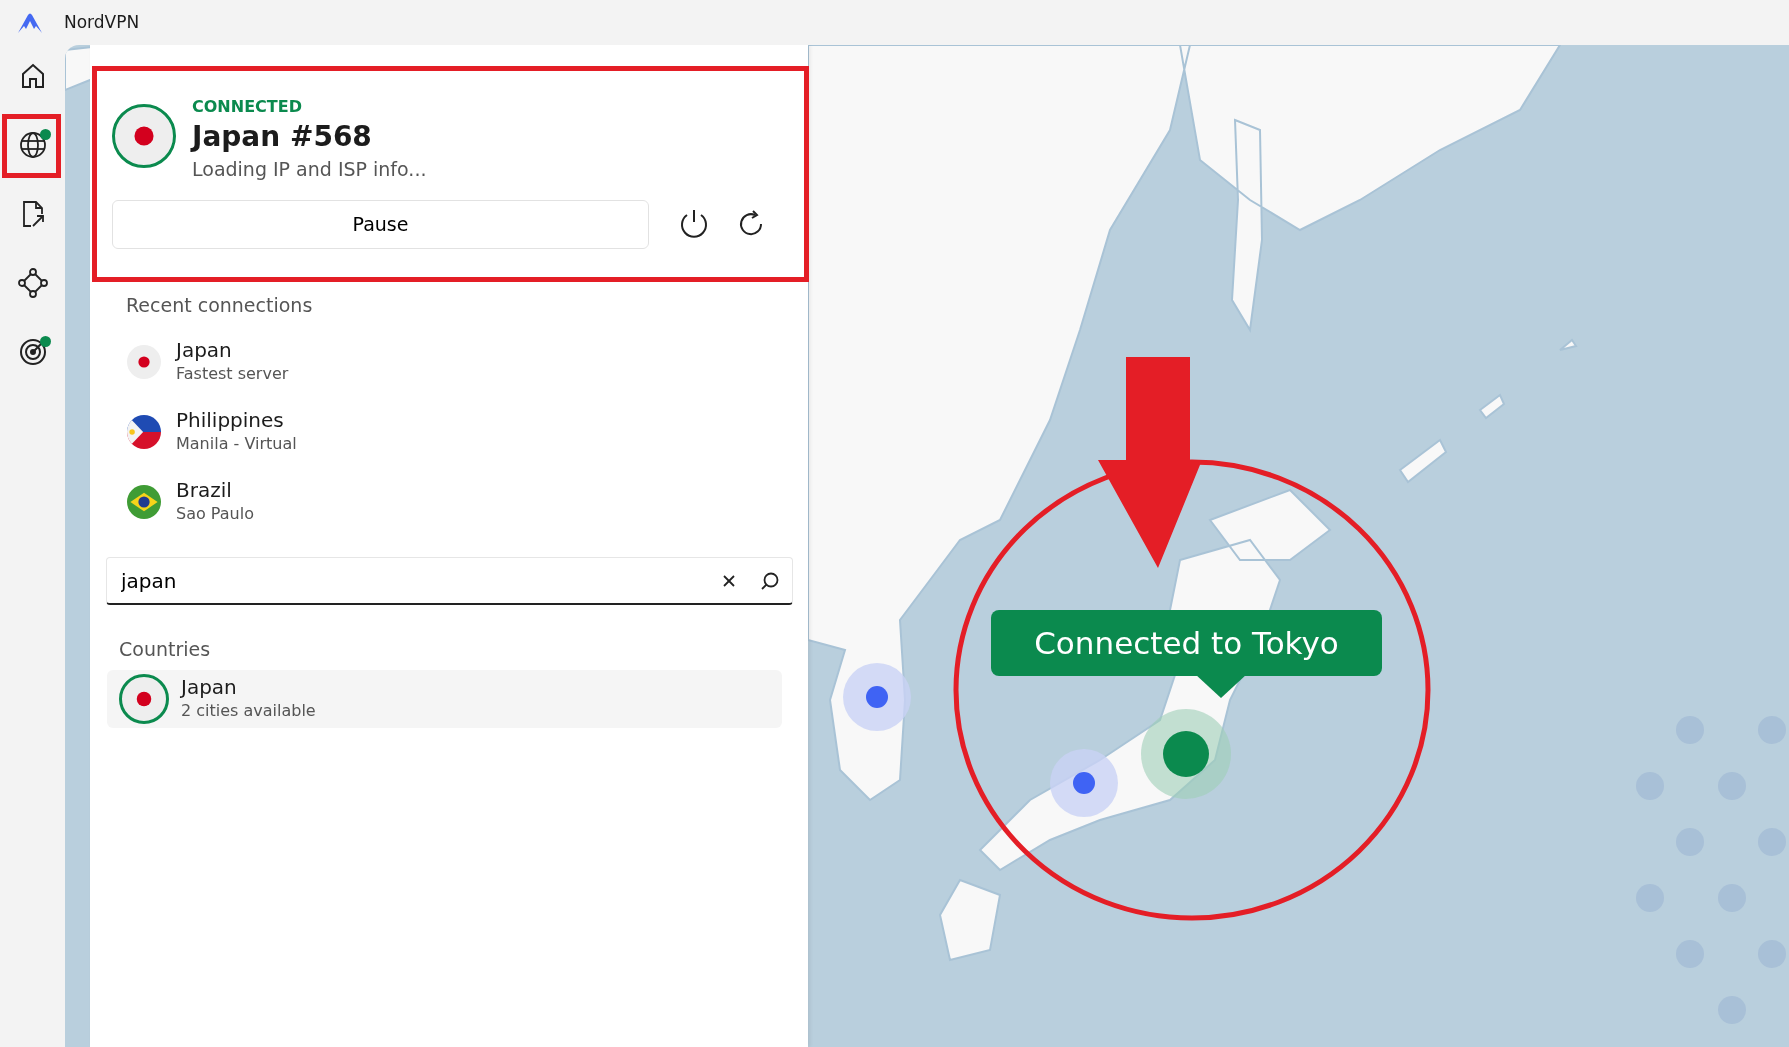  What do you see at coordinates (236, 444) in the screenshot?
I see `server-detail: Manila - Virtual` at bounding box center [236, 444].